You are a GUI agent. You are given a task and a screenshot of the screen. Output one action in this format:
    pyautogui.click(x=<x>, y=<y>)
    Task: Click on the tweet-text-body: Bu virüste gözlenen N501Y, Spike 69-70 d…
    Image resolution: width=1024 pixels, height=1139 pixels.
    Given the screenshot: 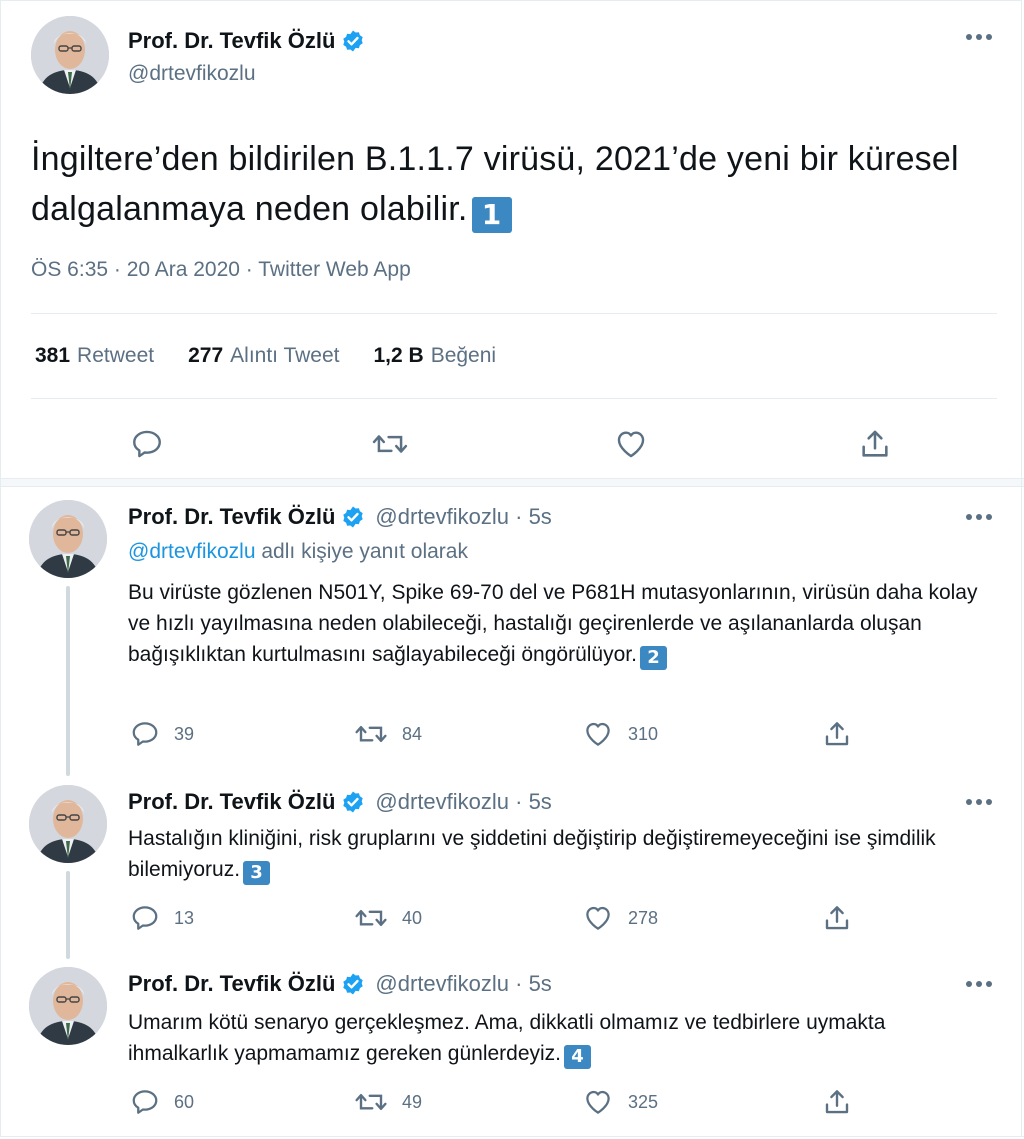 What is the action you would take?
    pyautogui.click(x=553, y=623)
    